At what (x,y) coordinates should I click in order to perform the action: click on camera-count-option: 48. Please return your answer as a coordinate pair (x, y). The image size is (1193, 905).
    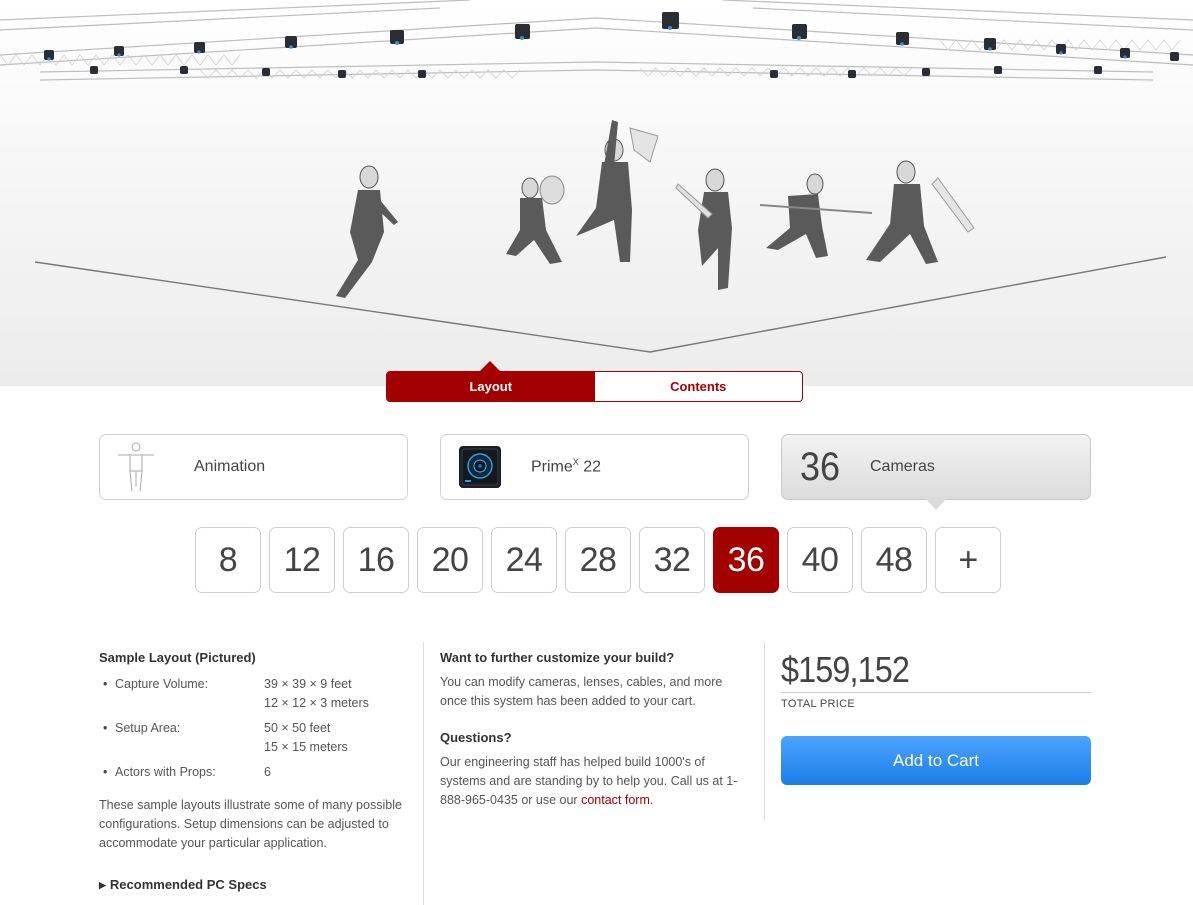
    Looking at the image, I should click on (894, 560).